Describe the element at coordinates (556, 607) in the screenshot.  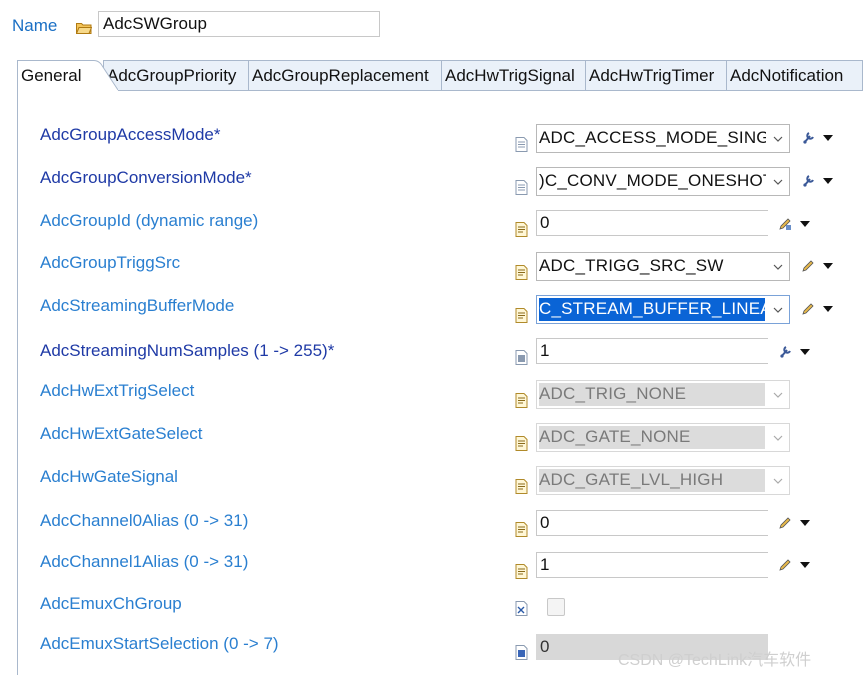
I see `adc-emux-ch-group-checkbox` at that location.